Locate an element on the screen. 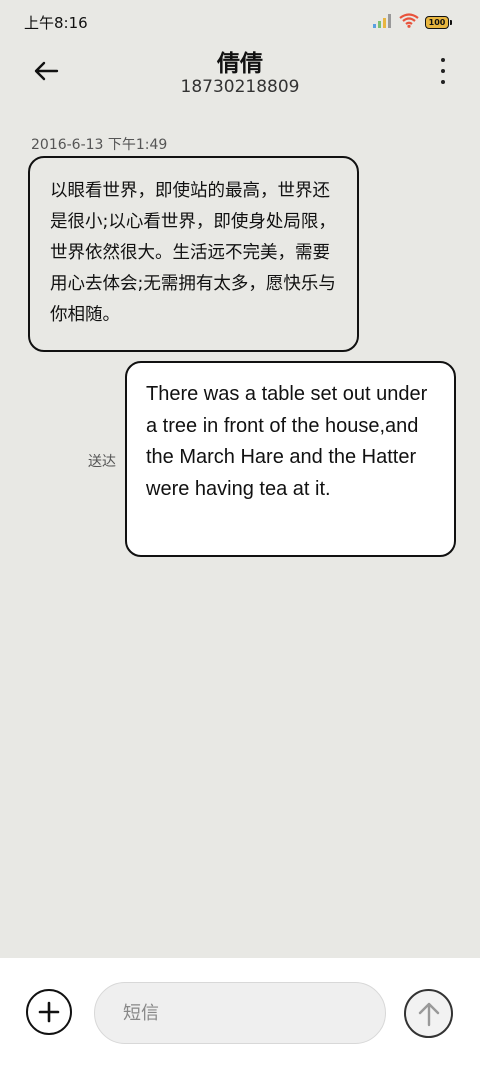 The height and width of the screenshot is (1066, 480). status-icons: 100 is located at coordinates (412, 22).